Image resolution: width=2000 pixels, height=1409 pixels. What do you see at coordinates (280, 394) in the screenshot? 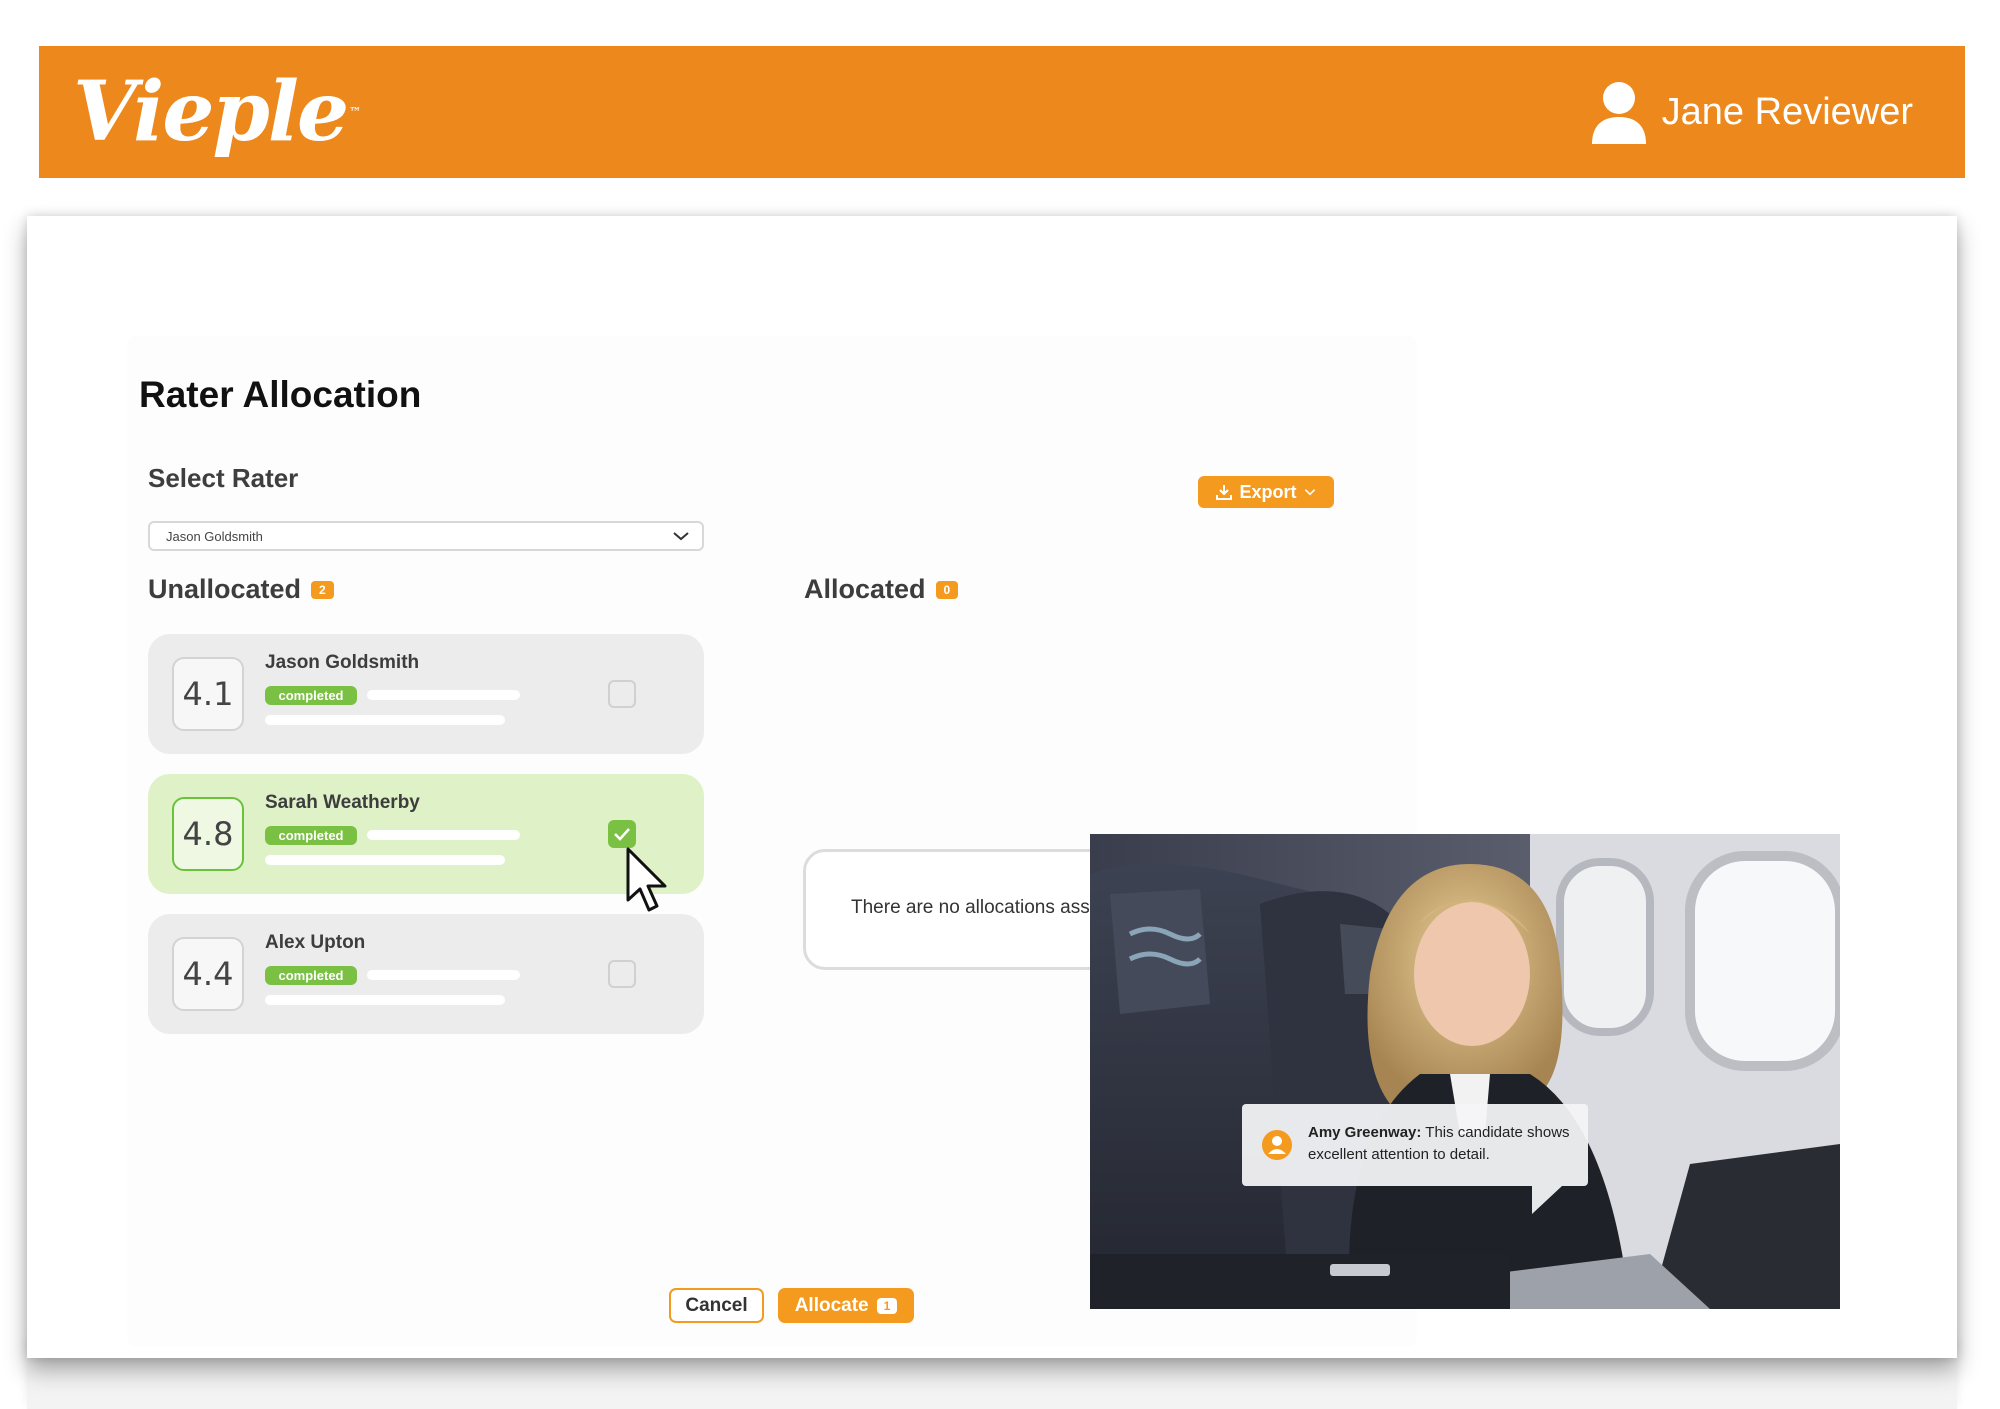
I see `page-title: Rater Allocation` at bounding box center [280, 394].